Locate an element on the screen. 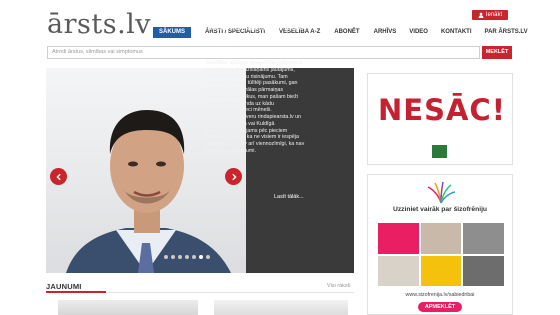 The width and height of the screenshot is (560, 315). nav-item-par: PAR ĀRSTS.LV is located at coordinates (506, 32).